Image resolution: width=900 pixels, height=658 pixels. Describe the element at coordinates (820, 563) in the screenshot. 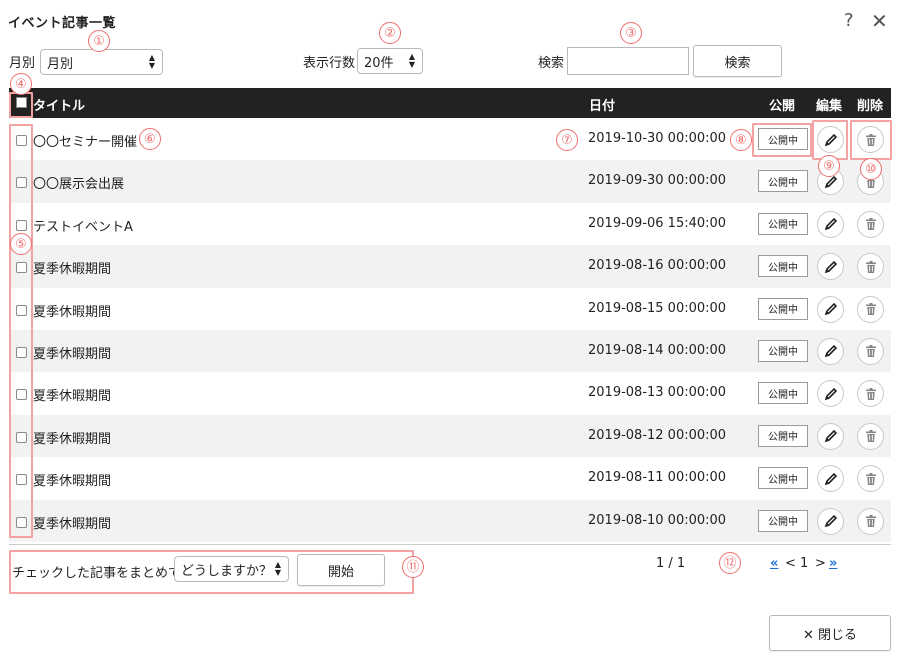

I see `next-page-link: >` at that location.